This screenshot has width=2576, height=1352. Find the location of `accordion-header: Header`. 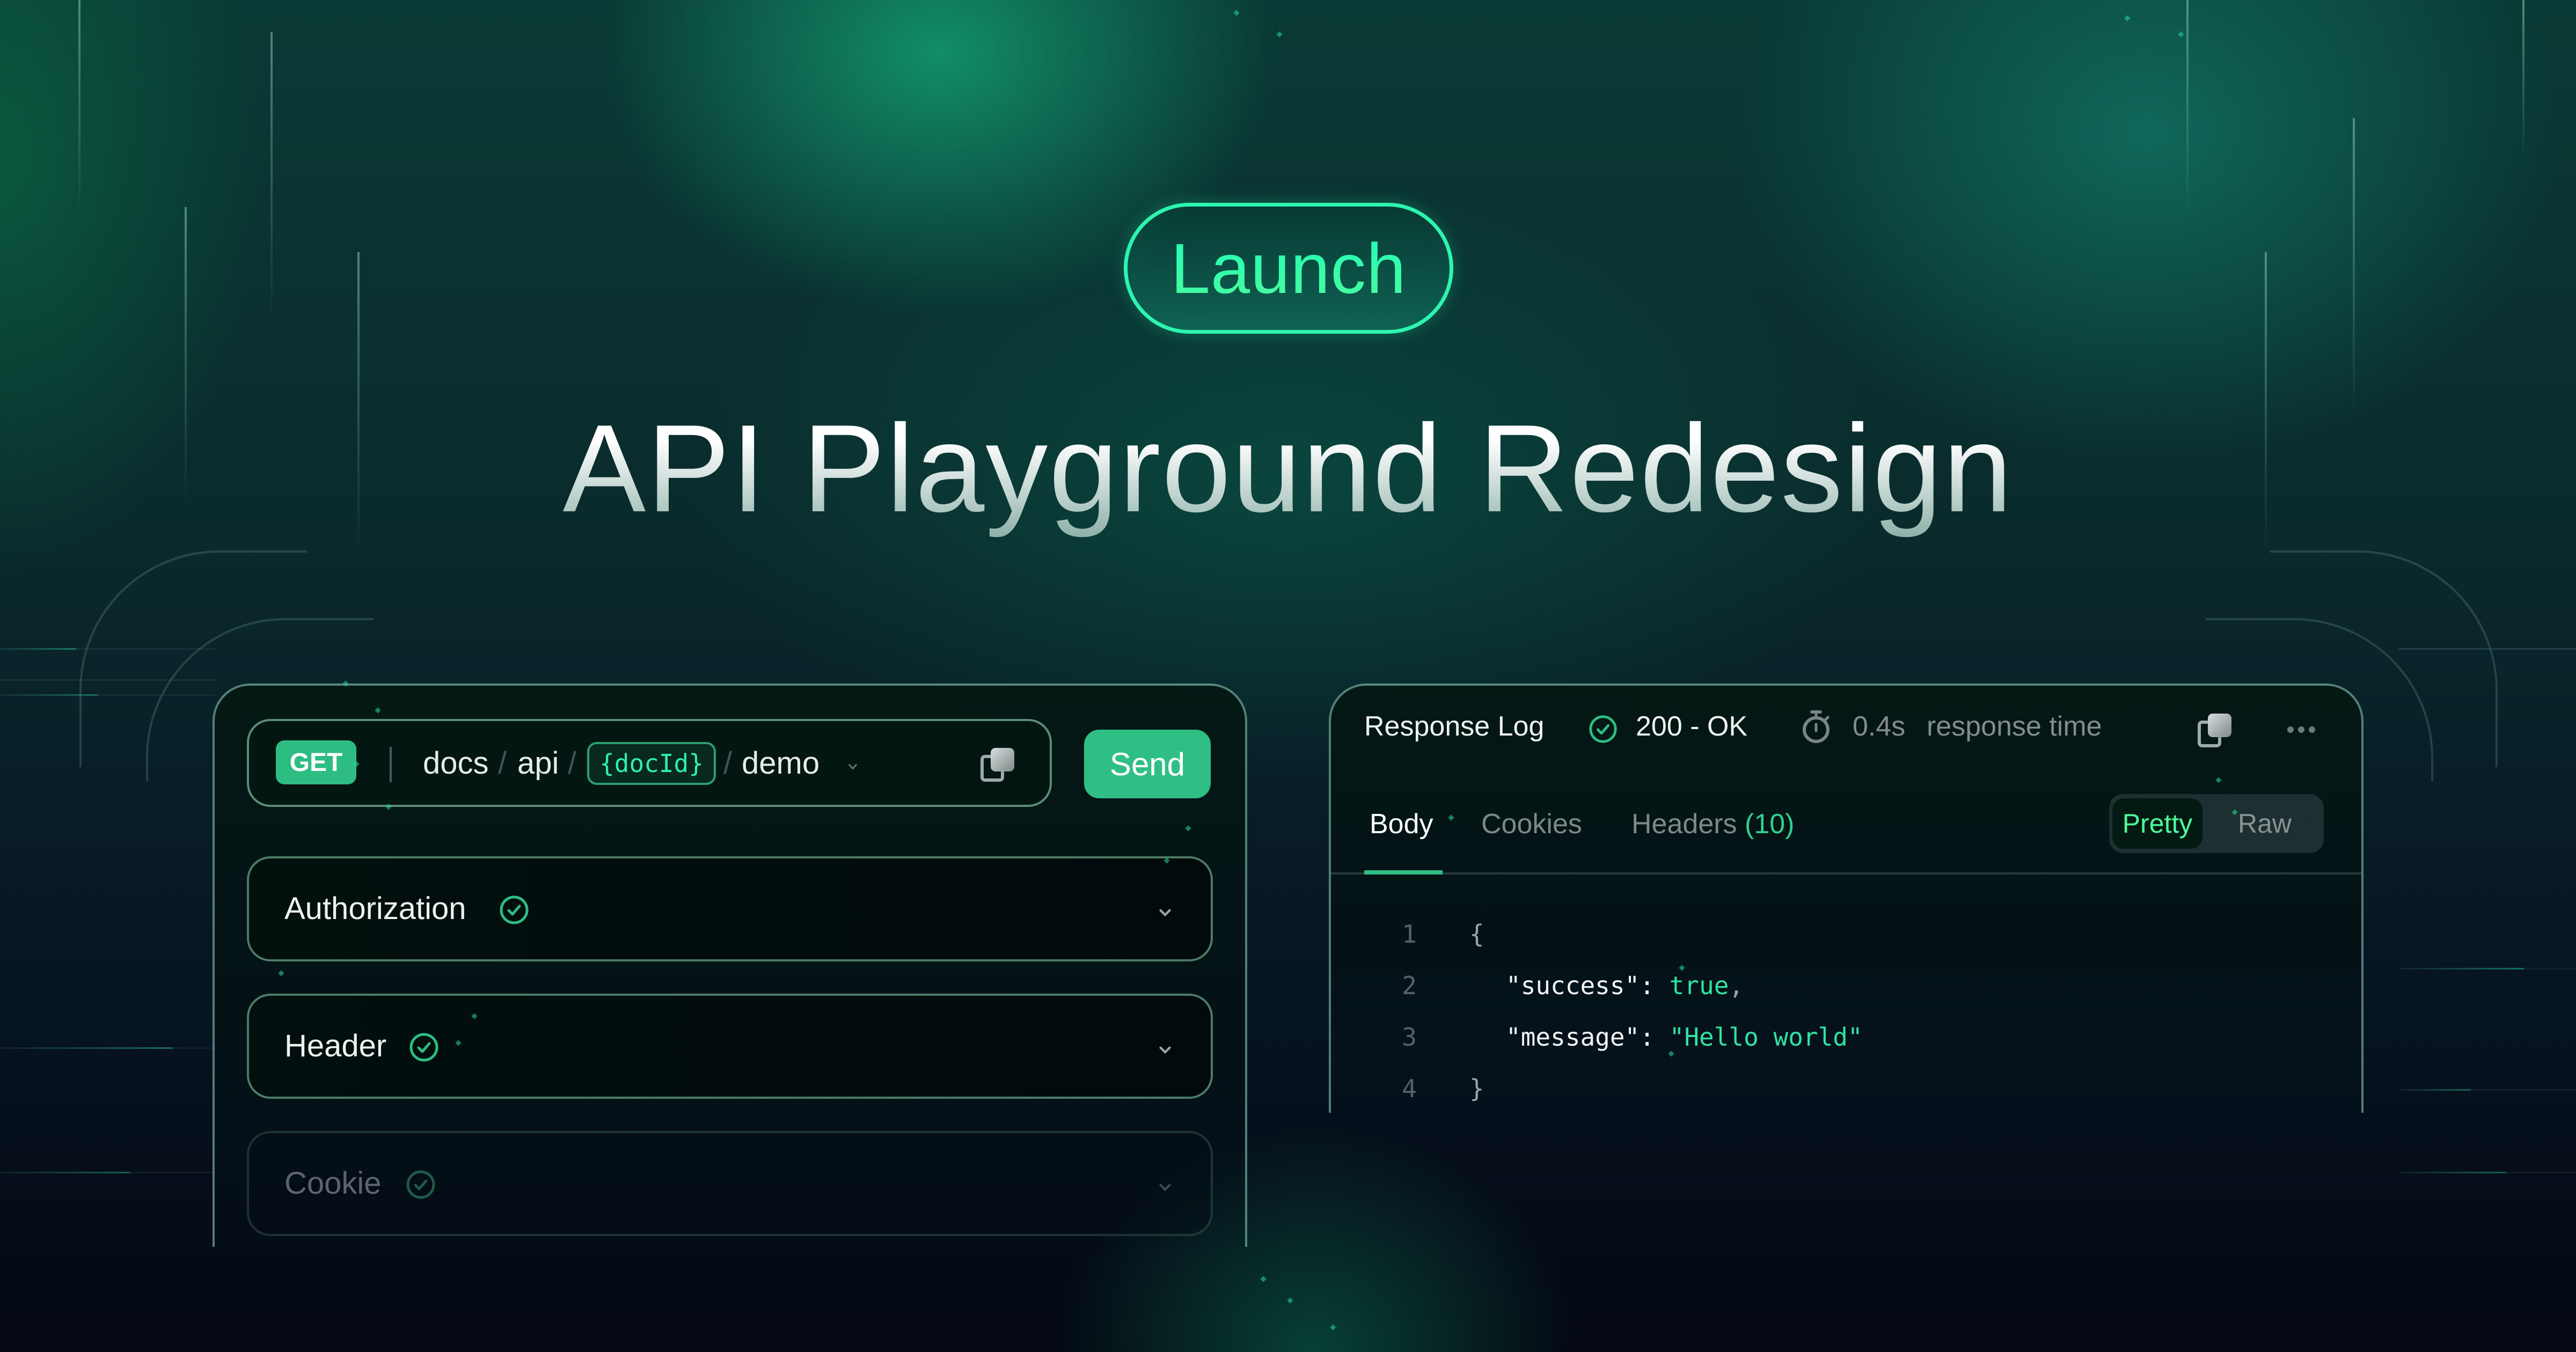

accordion-header: Header is located at coordinates (730, 1046).